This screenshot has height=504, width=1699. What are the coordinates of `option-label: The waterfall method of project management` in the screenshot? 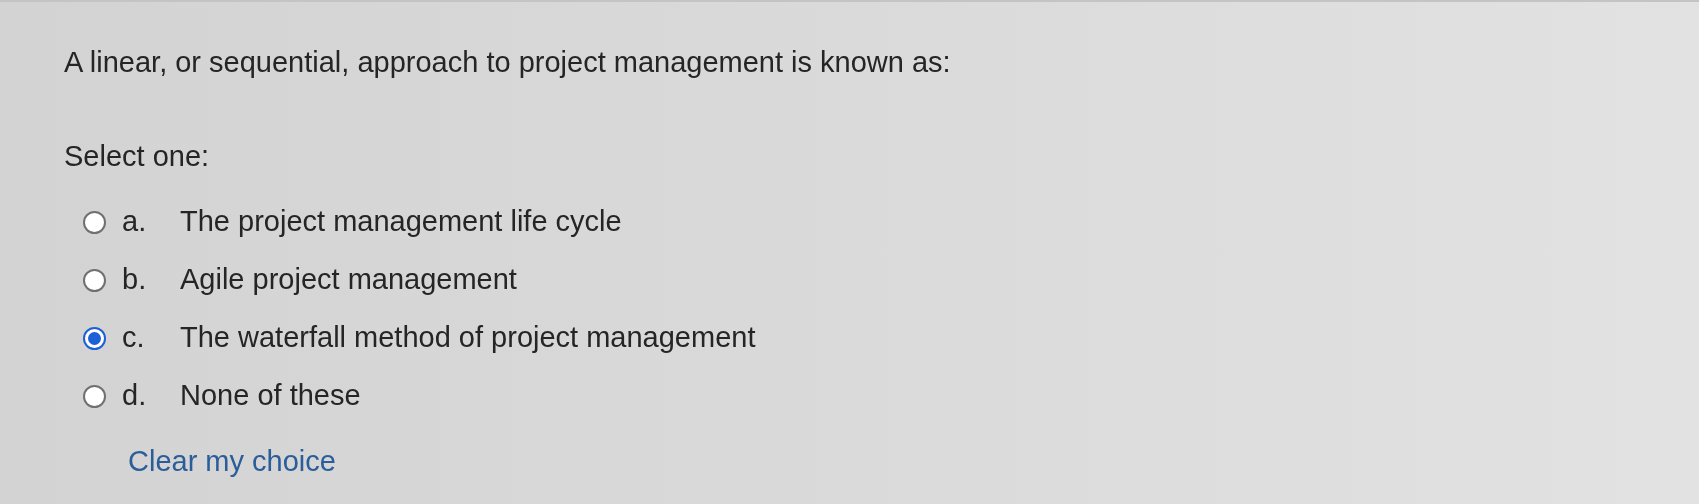 It's located at (468, 338).